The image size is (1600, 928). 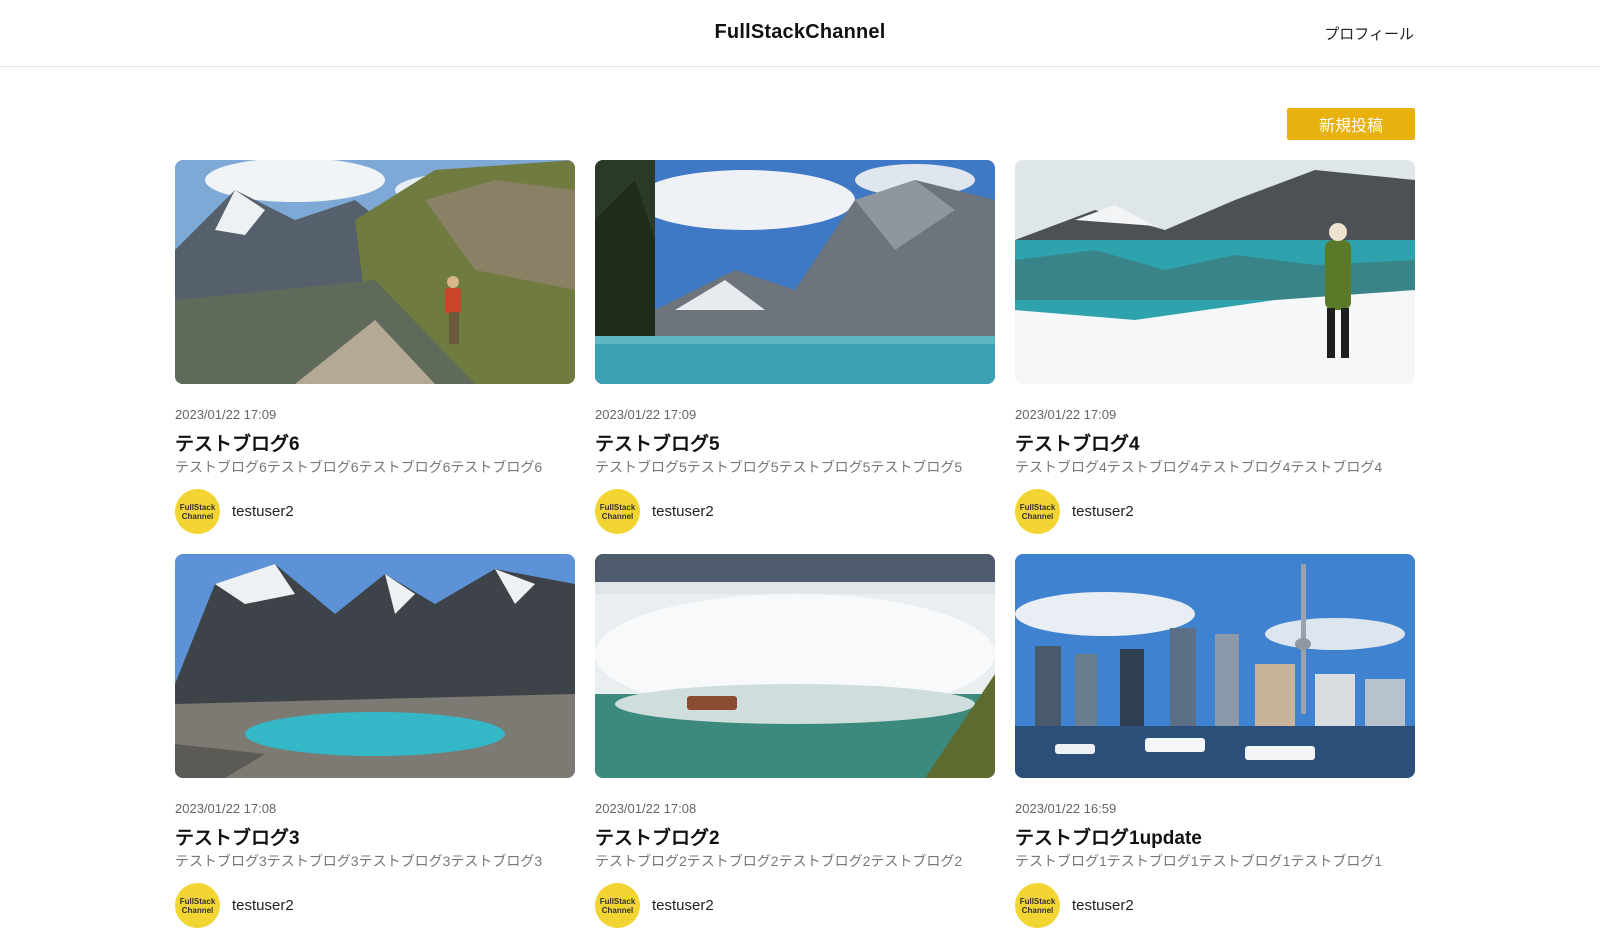 I want to click on site-header: FullStackChannel プロフィール, so click(x=800, y=33).